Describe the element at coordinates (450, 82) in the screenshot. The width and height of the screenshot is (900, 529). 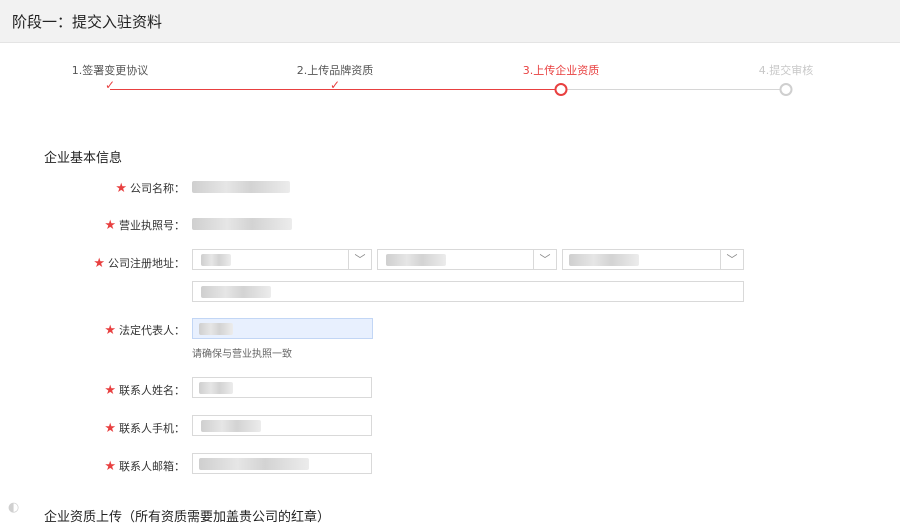
I see `progress-steps: 1.签署变更协议 2.上传品牌资质 3.上传企业资质 4.提交审核 ✓ ✓` at that location.